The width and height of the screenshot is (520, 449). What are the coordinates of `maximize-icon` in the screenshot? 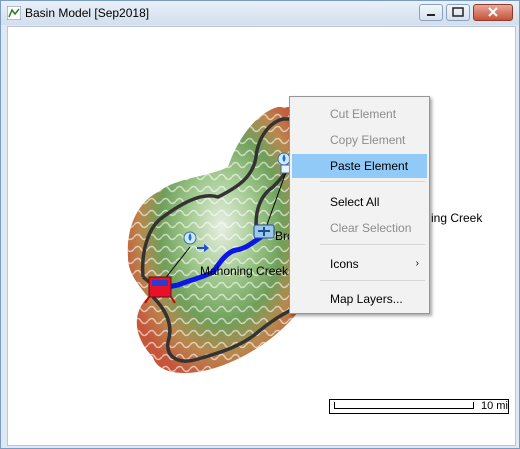 It's located at (458, 12).